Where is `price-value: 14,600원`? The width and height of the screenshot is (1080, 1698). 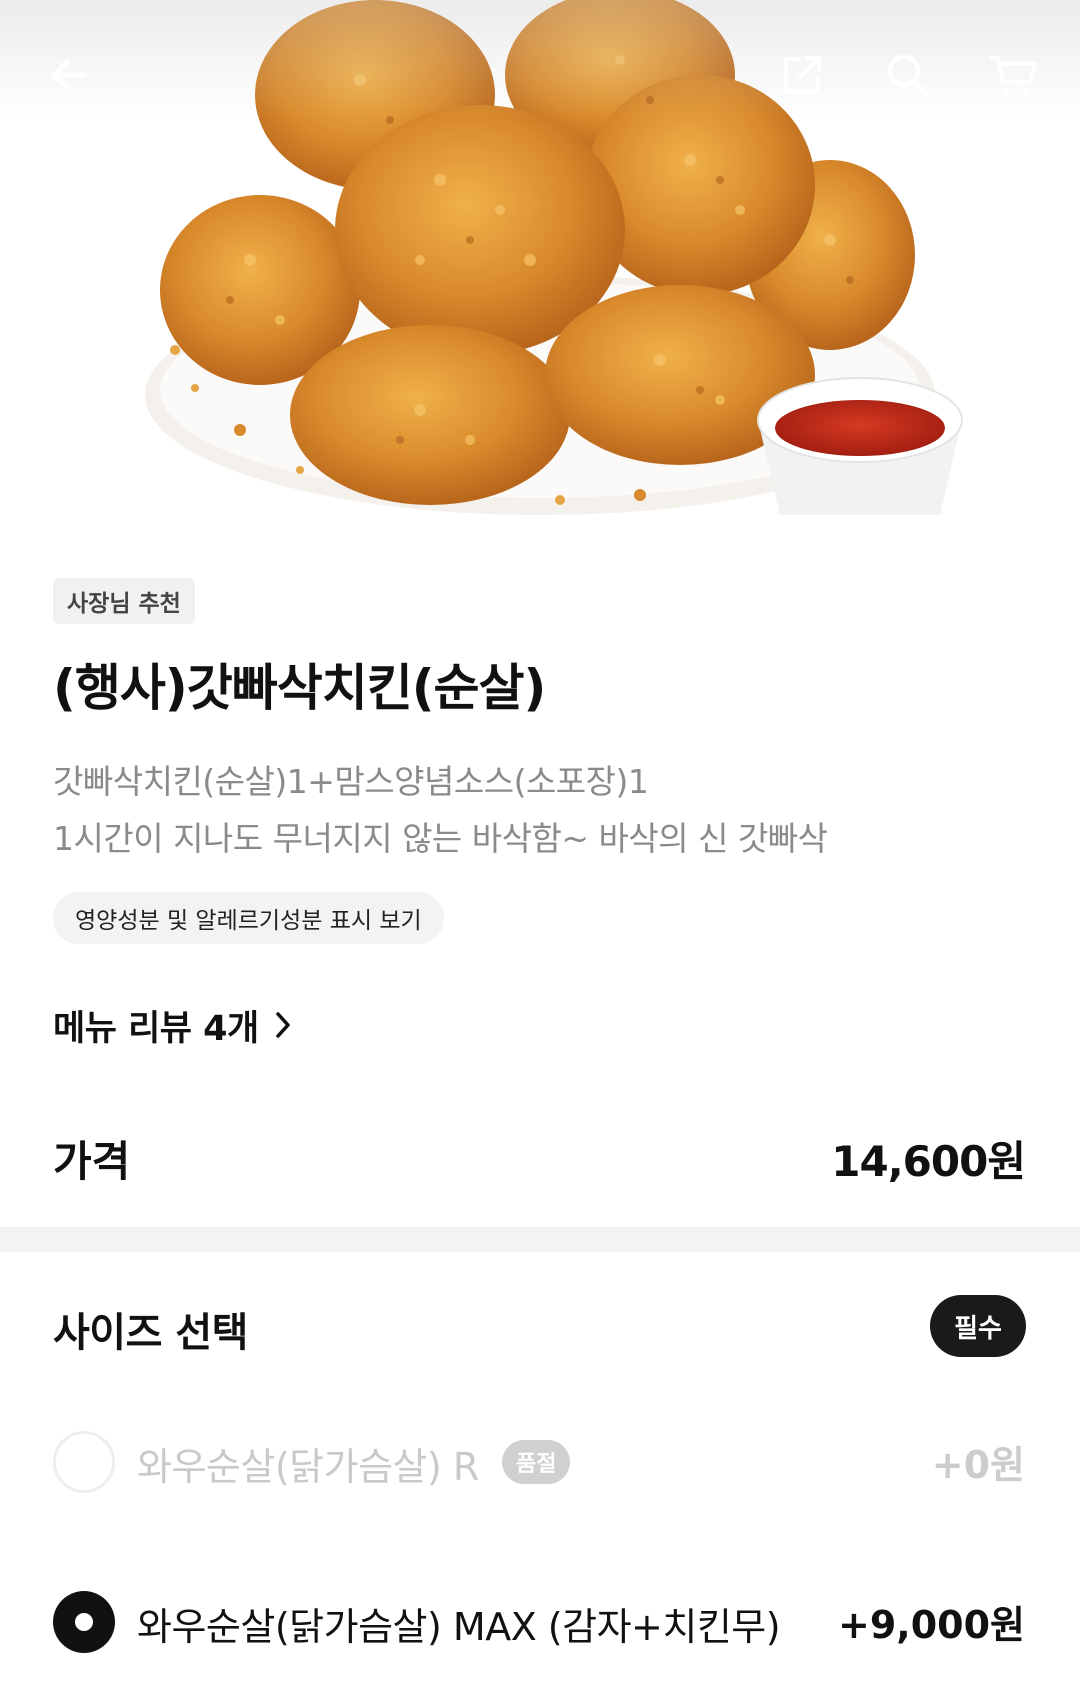 price-value: 14,600원 is located at coordinates (928, 1161).